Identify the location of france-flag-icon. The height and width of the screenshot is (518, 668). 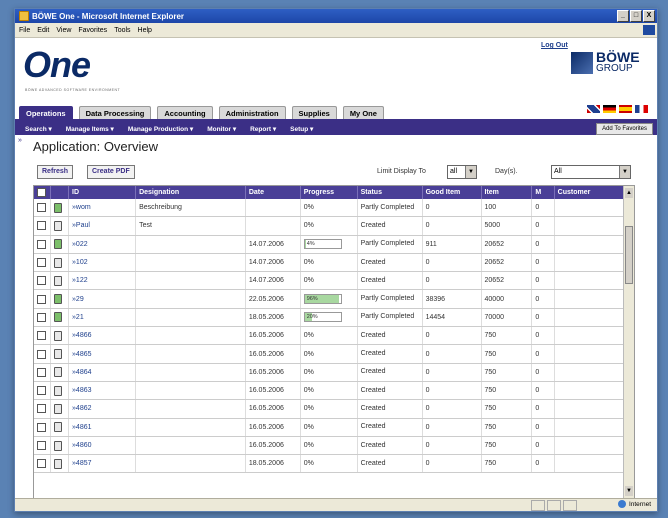
(641, 109).